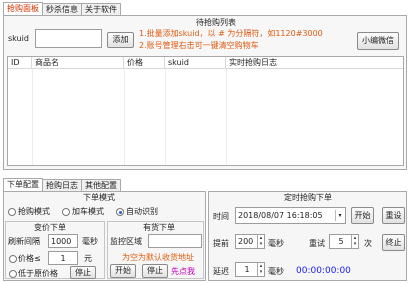 The image size is (412, 283). Describe the element at coordinates (155, 271) in the screenshot. I see `stock-stop-button: 停止` at that location.